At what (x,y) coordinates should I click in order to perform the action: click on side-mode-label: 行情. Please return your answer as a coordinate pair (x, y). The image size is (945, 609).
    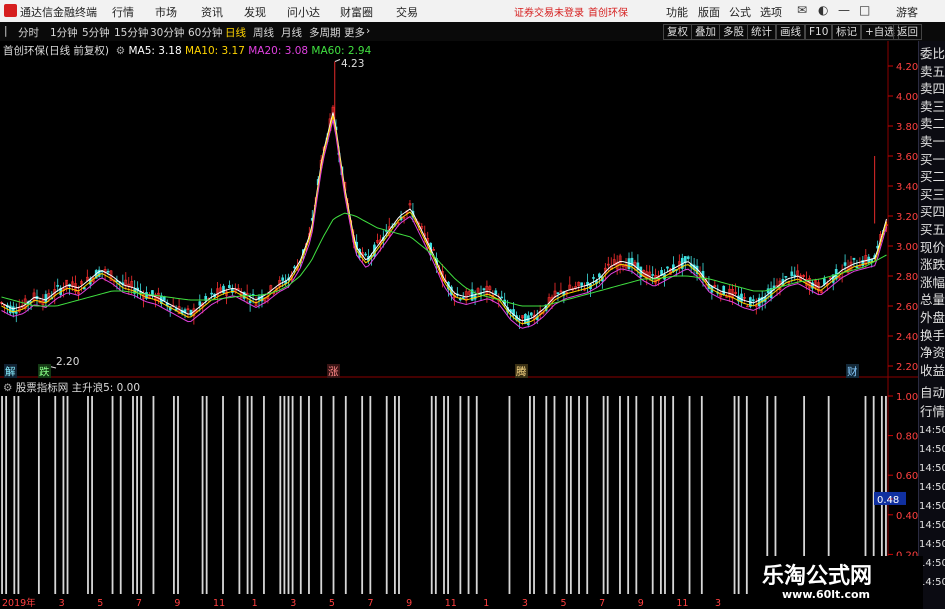
    Looking at the image, I should click on (932, 412).